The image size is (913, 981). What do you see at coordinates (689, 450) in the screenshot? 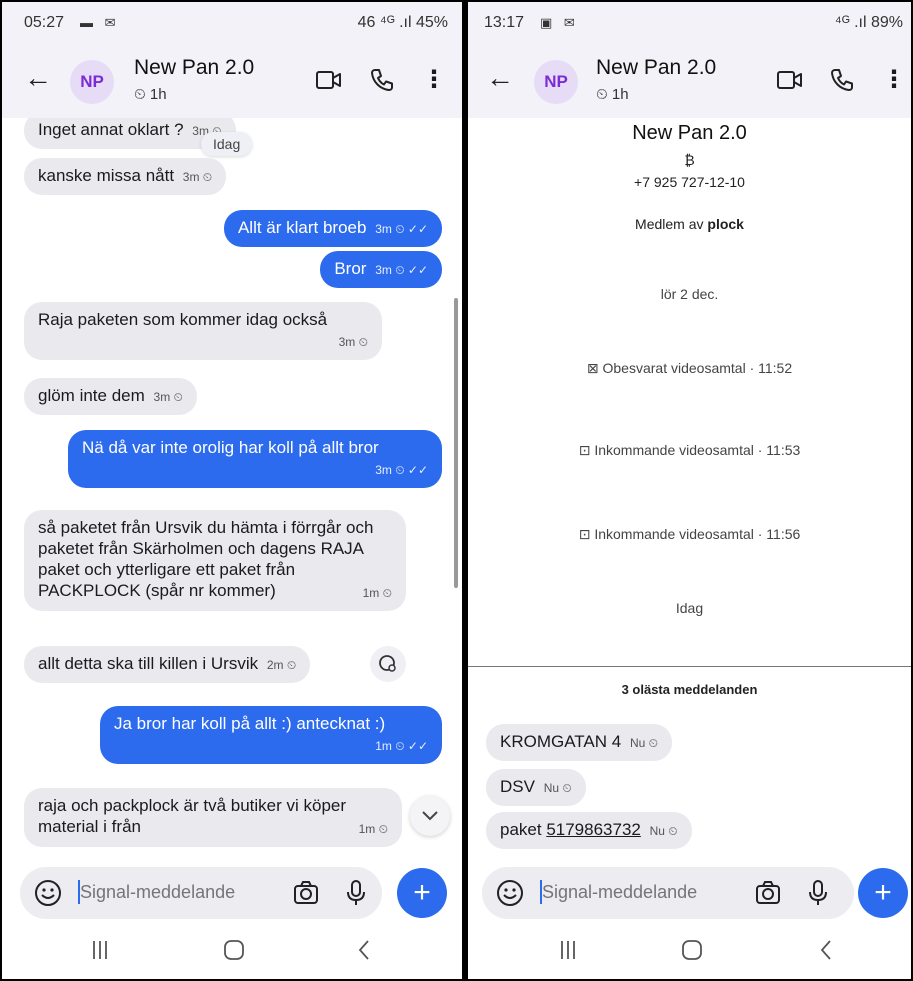
I see `call-event: ⊡ Inkommande videosamtal · 11:53` at bounding box center [689, 450].